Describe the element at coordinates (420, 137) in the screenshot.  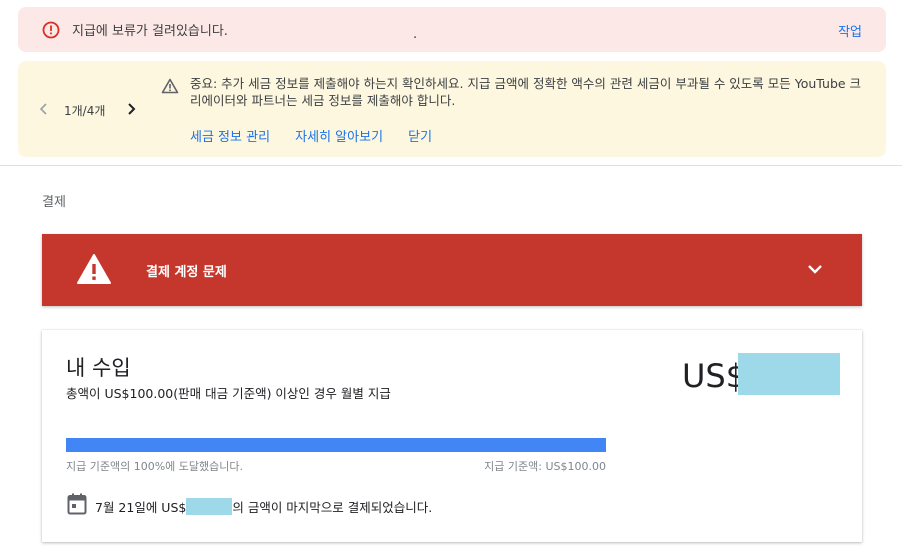
I see `dismiss-link: 닫기` at that location.